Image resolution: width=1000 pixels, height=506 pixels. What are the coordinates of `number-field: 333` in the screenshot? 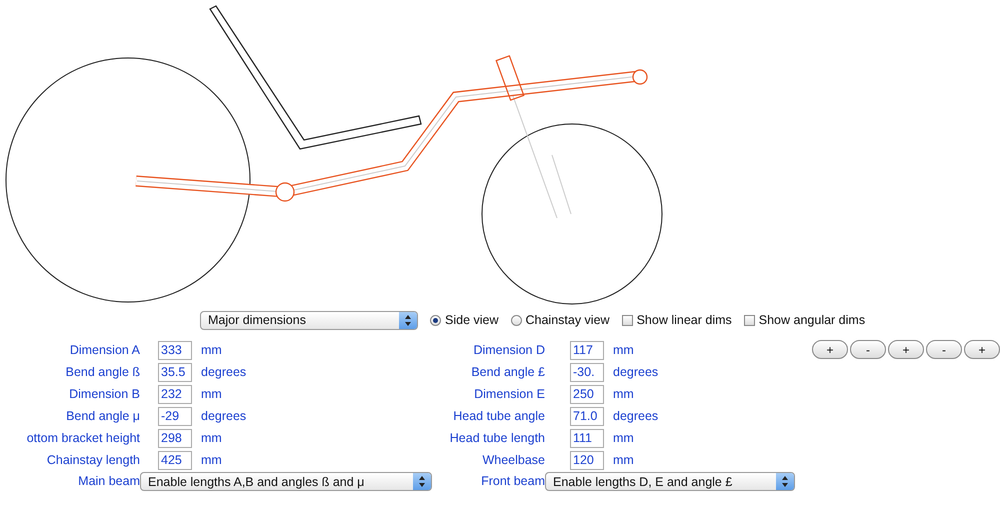 It's located at (175, 350).